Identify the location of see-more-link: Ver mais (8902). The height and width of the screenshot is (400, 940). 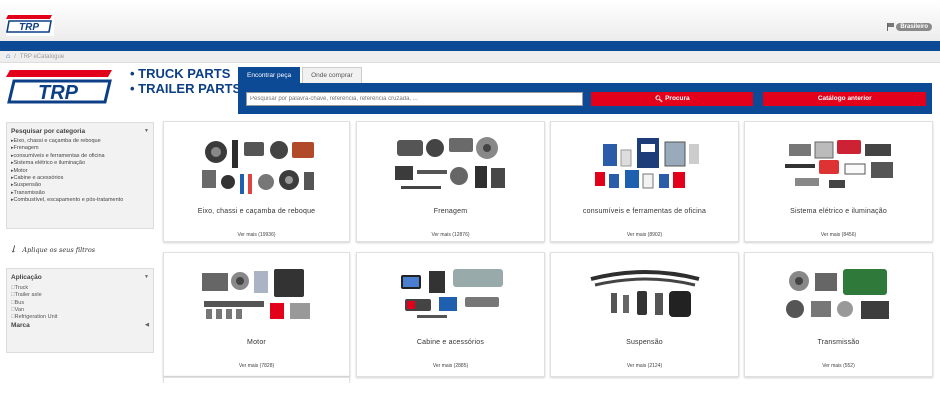
(644, 235).